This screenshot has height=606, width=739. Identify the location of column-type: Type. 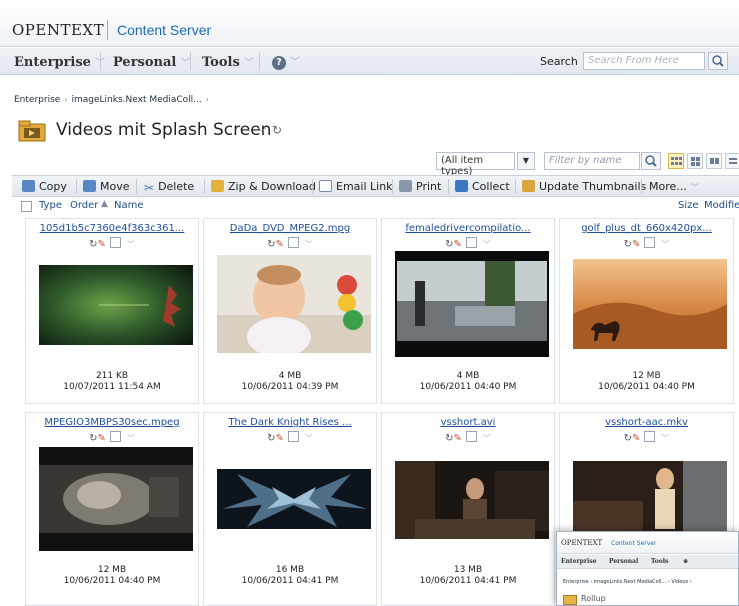
(50, 205).